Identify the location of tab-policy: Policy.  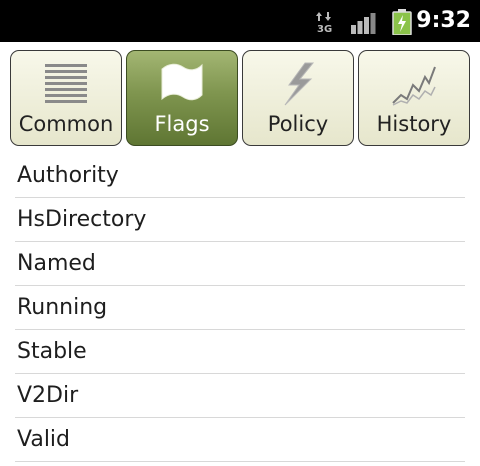
(298, 98).